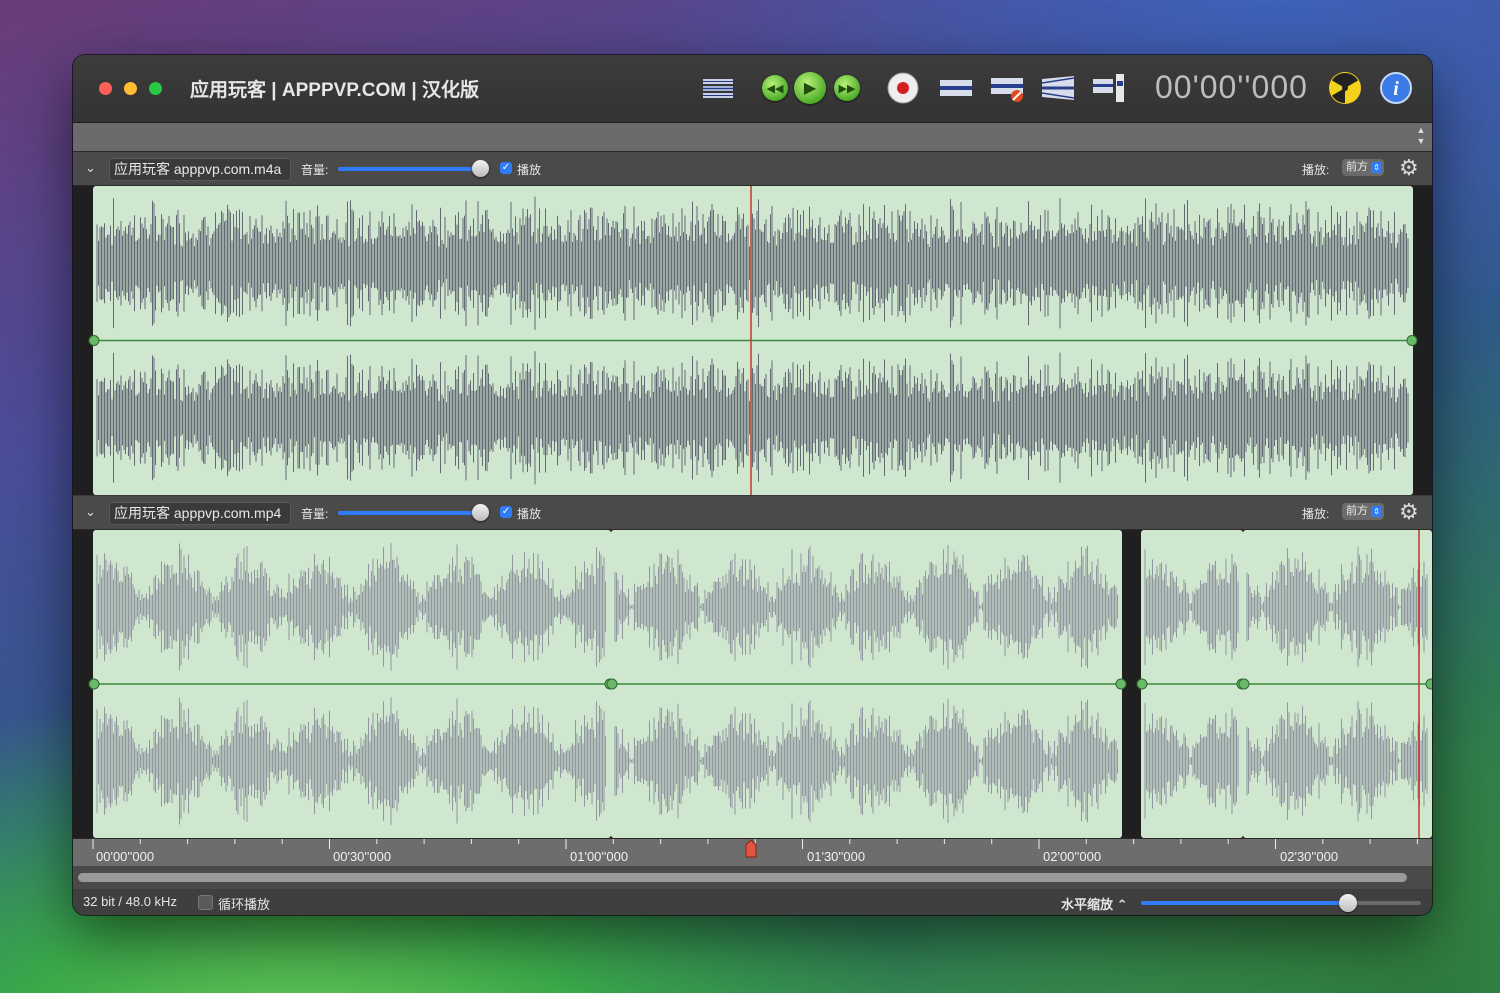  I want to click on clip-button, so click(956, 88).